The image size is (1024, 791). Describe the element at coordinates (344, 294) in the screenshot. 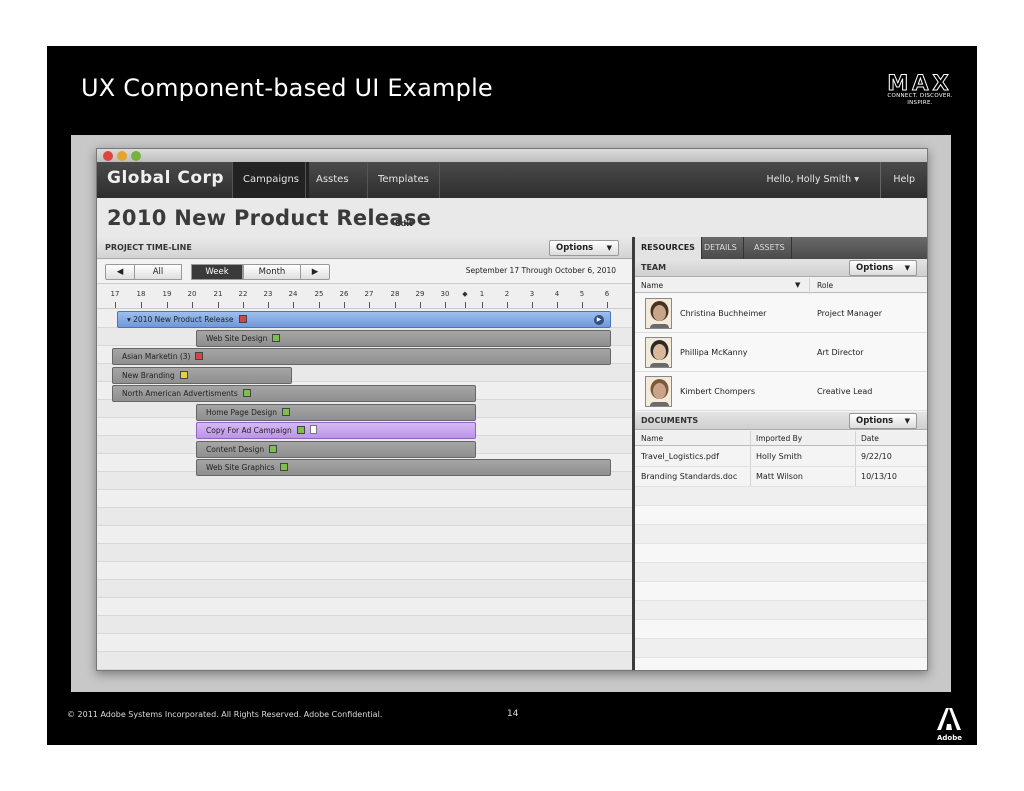

I see `timeline-tick-label: 26` at that location.